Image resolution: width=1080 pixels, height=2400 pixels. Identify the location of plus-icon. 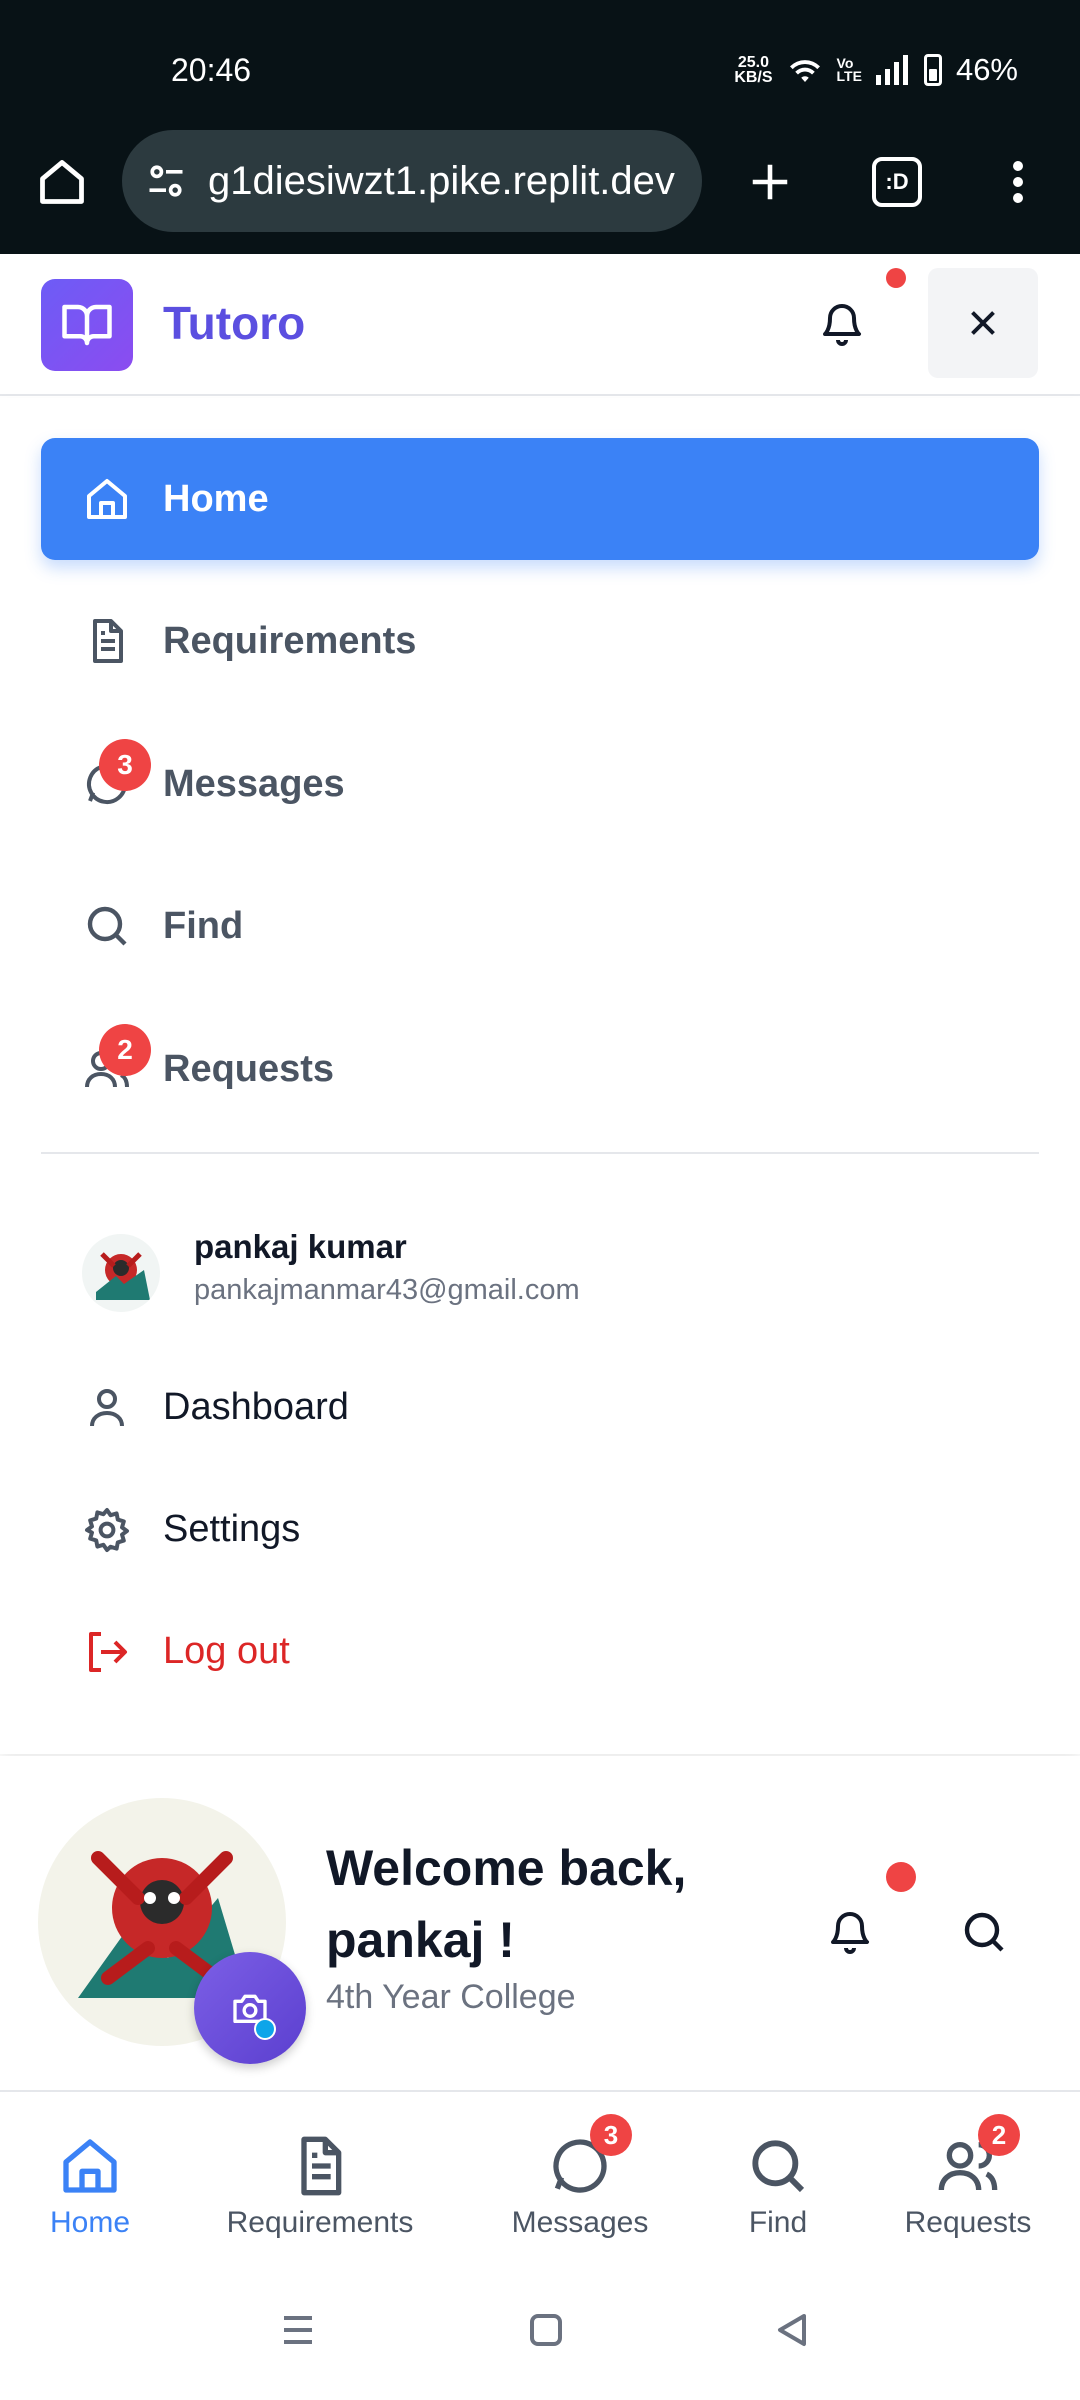
(770, 182).